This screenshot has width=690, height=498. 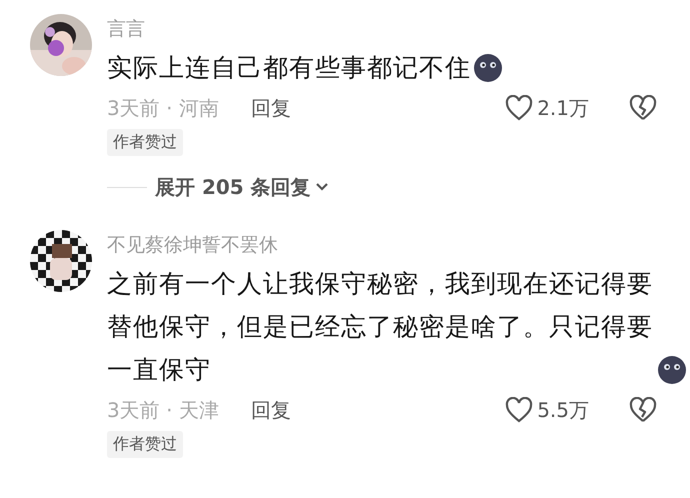 What do you see at coordinates (547, 410) in the screenshot?
I see `like-button: 5.5万` at bounding box center [547, 410].